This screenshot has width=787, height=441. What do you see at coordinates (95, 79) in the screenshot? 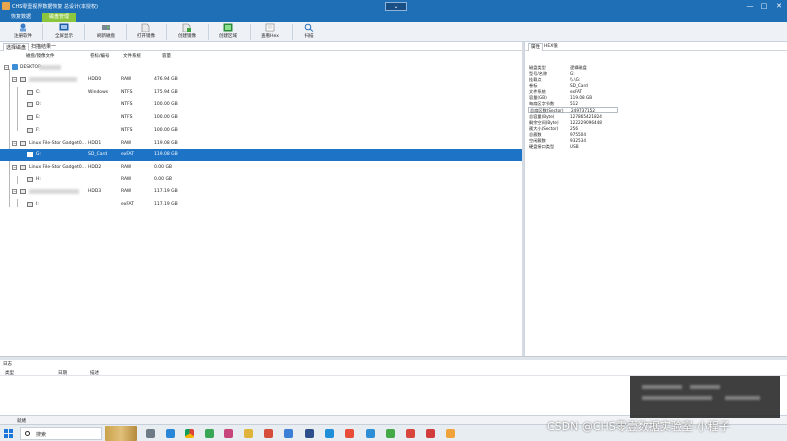
I see `row-label: HDD0` at bounding box center [95, 79].